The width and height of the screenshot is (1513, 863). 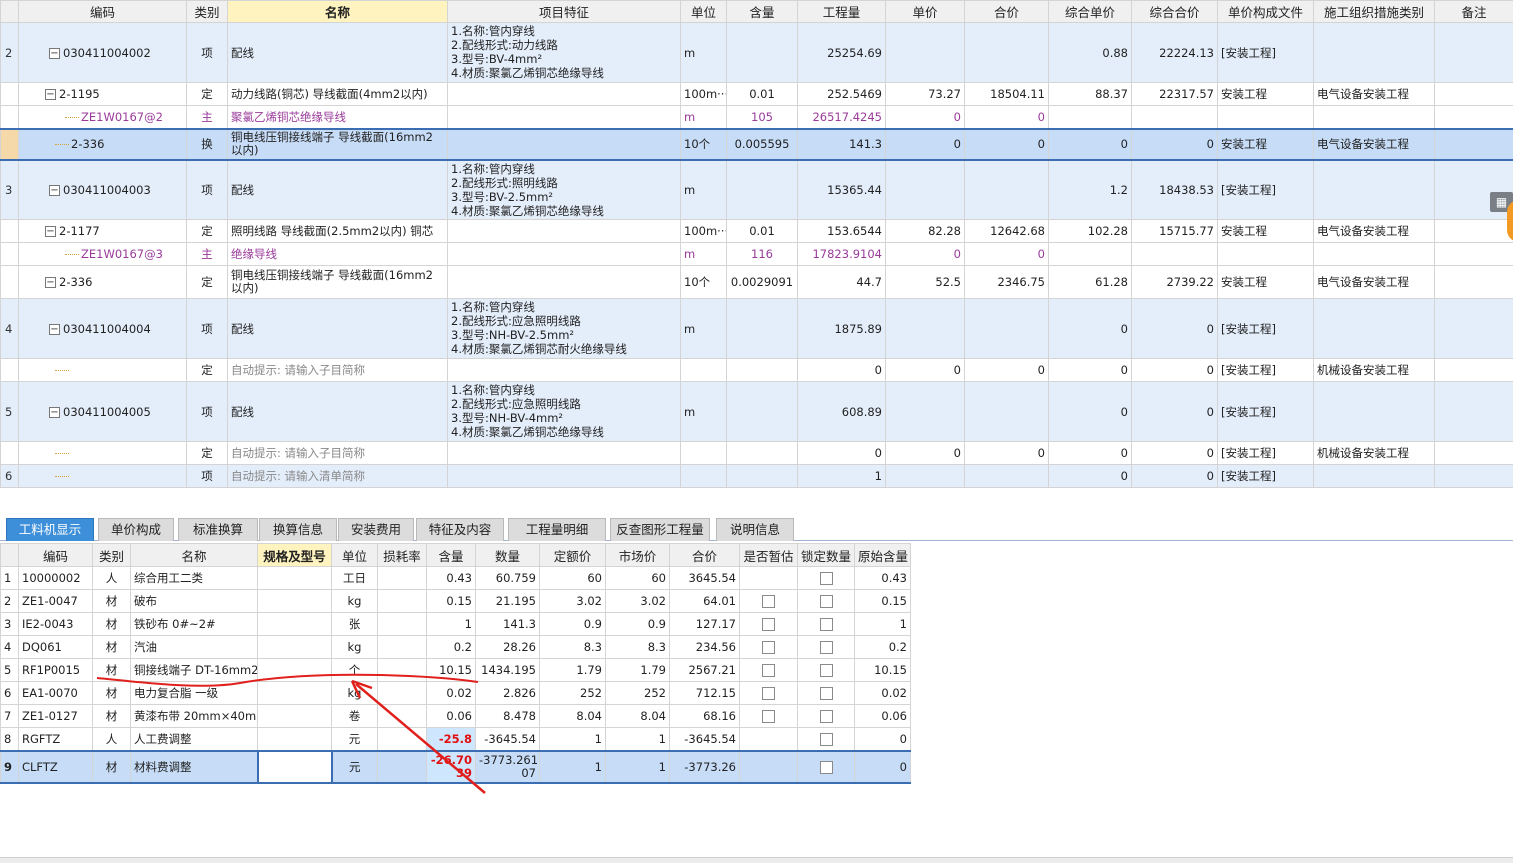 What do you see at coordinates (354, 670) in the screenshot?
I see `resource-unit: 个` at bounding box center [354, 670].